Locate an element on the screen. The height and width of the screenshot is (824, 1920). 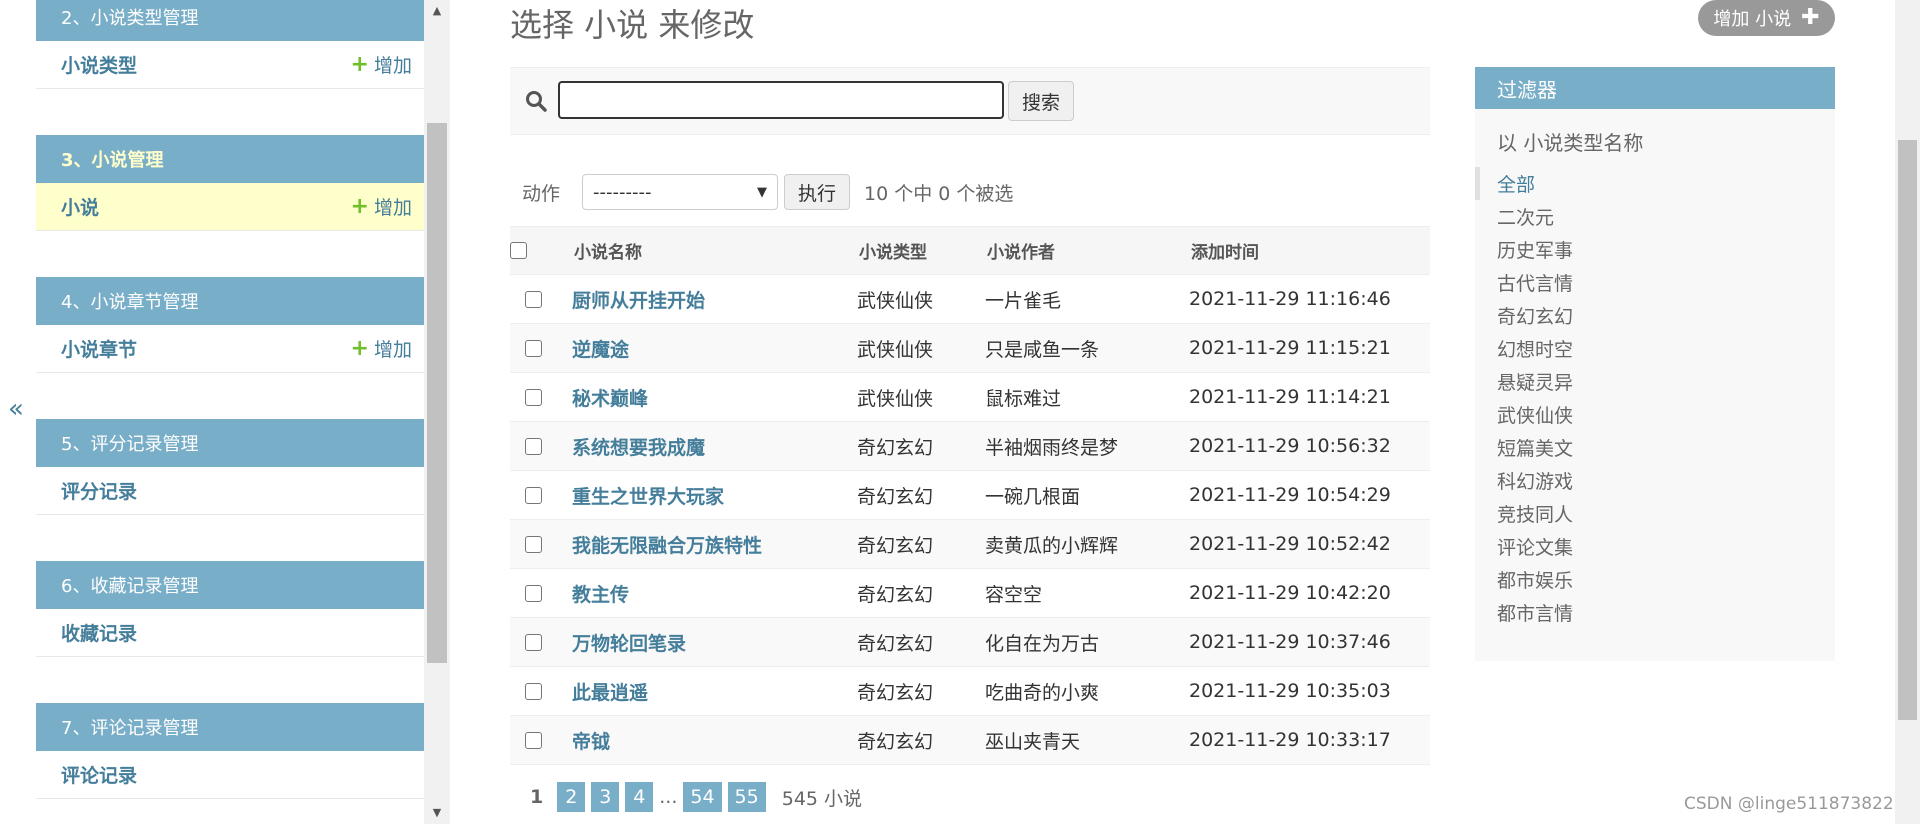
filter-option: 二次元 is located at coordinates (1655, 216).